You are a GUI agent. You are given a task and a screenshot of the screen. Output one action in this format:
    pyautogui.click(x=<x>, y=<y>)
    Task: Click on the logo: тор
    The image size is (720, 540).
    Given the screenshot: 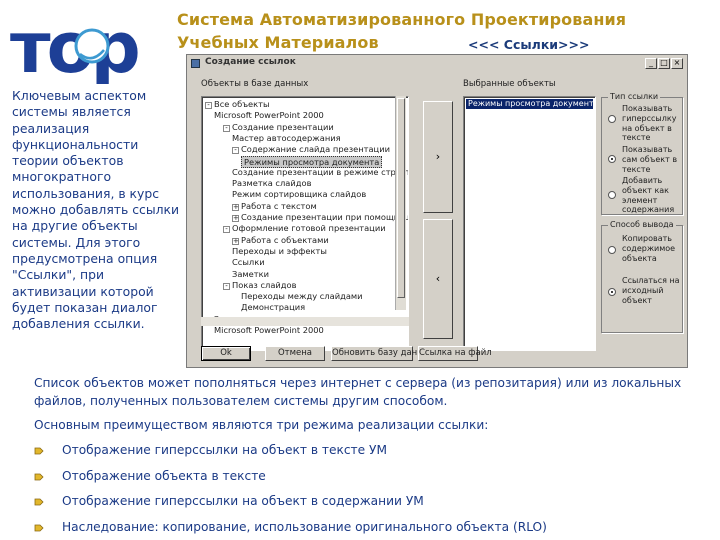 What is the action you would take?
    pyautogui.click(x=76, y=45)
    